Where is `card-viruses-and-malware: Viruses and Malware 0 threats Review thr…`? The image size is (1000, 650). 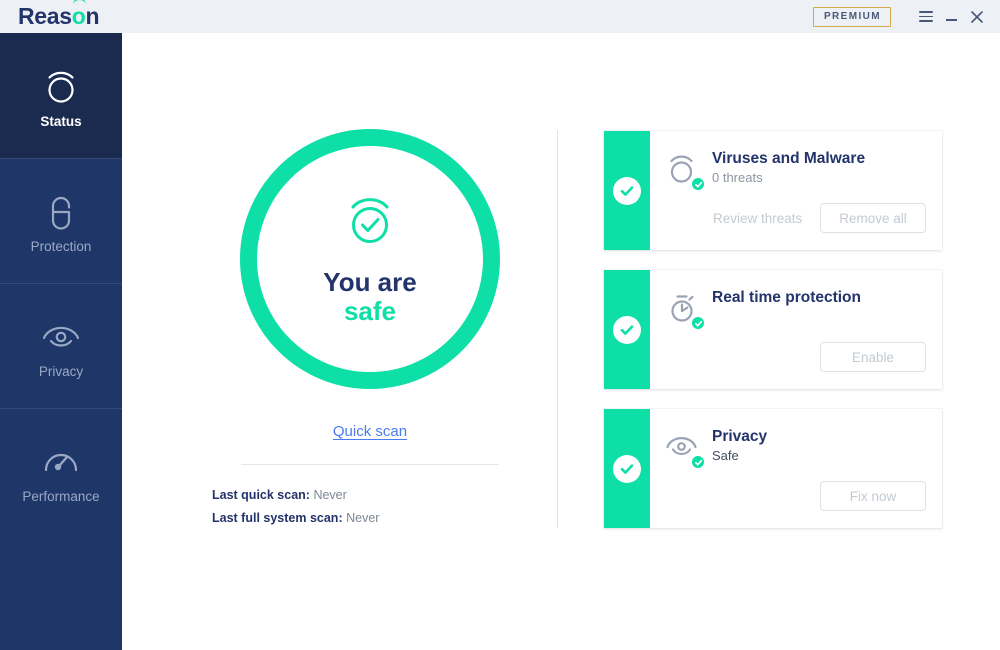
card-viruses-and-malware: Viruses and Malware 0 threats Review thr… is located at coordinates (773, 190).